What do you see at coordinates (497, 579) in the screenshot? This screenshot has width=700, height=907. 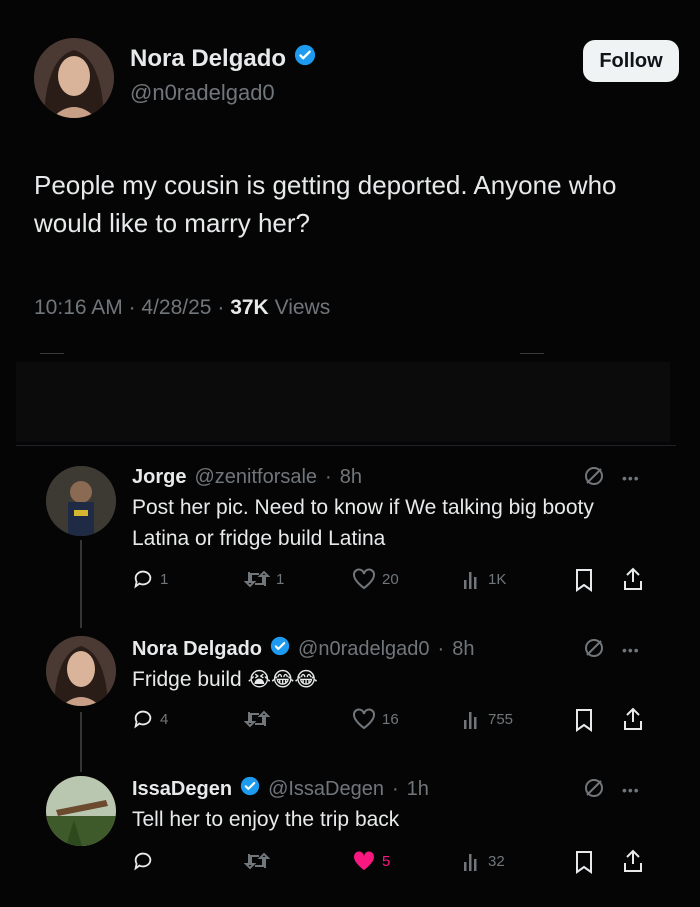 I see `views-count: 1K` at bounding box center [497, 579].